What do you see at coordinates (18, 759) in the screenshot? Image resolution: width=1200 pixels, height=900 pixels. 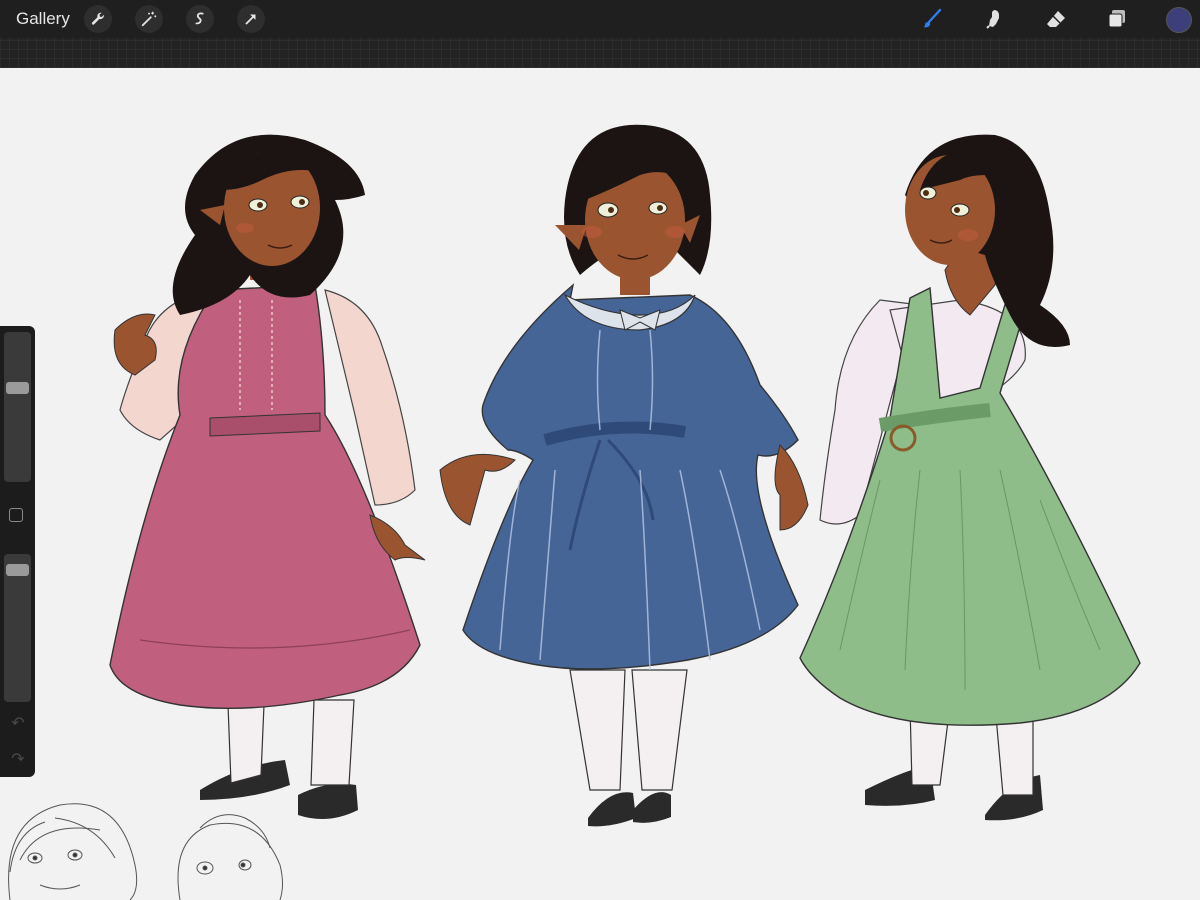 I see `redo-icon: ↷` at bounding box center [18, 759].